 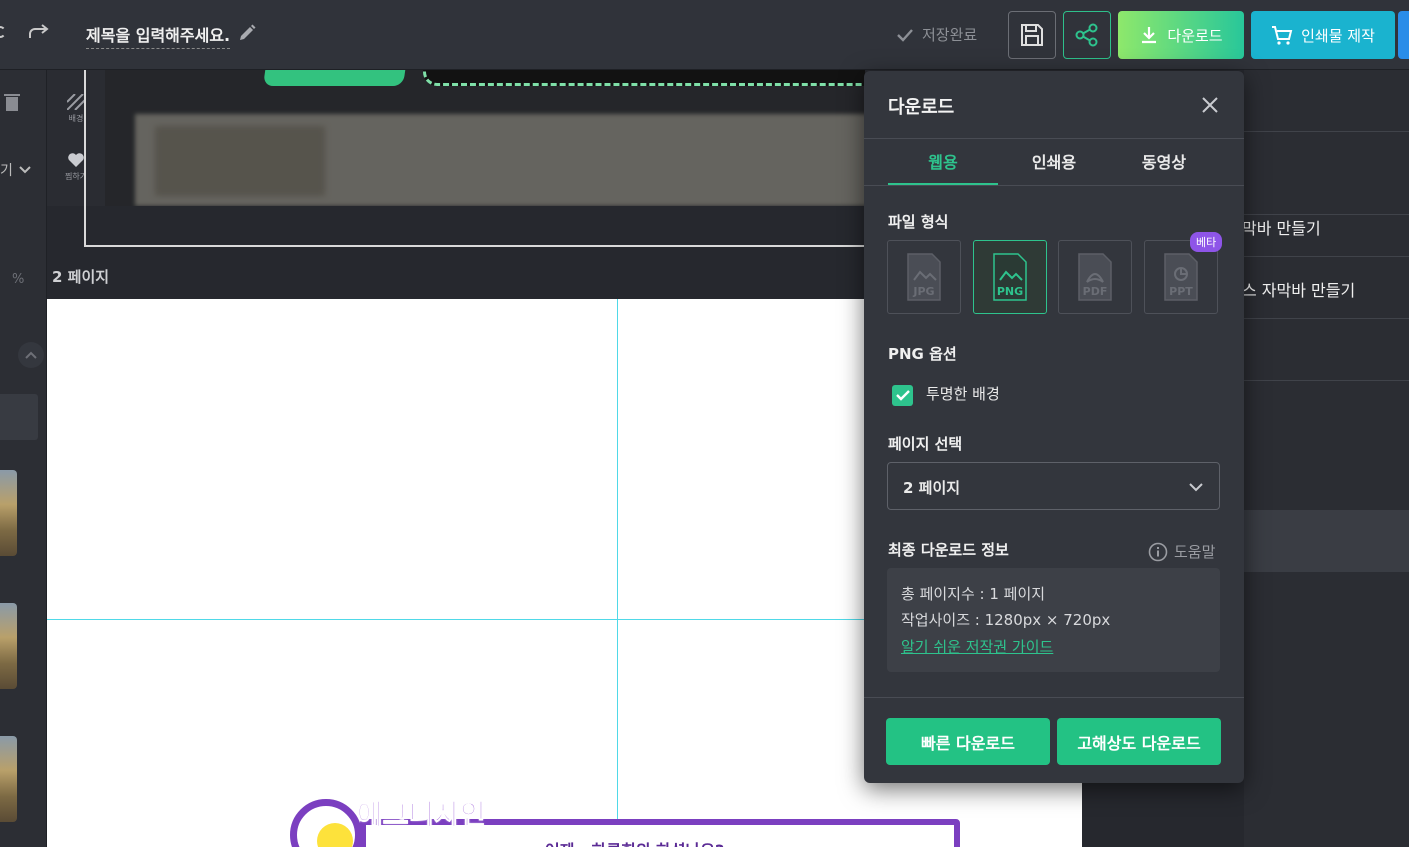 What do you see at coordinates (1403, 35) in the screenshot?
I see `edge-button` at bounding box center [1403, 35].